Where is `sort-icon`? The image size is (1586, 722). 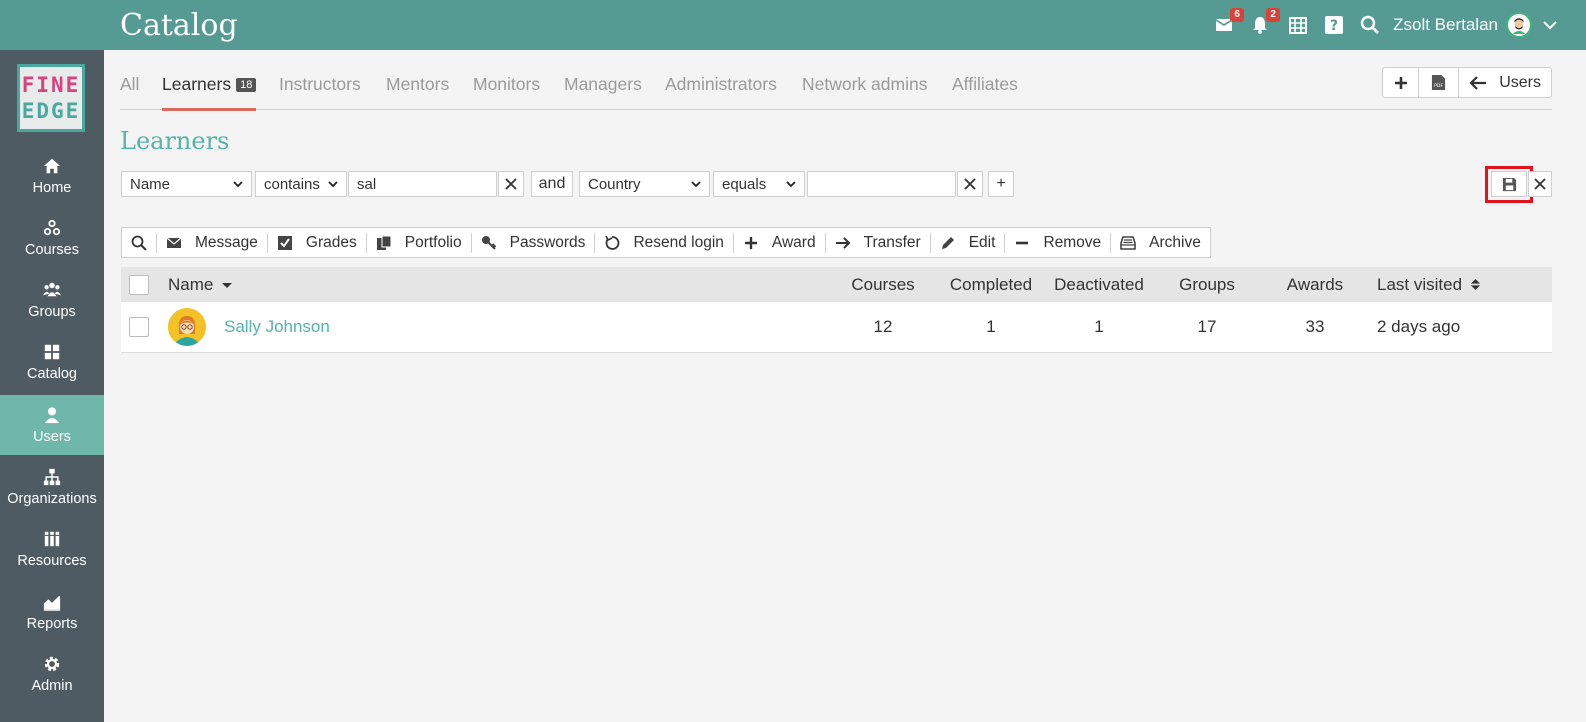
sort-icon is located at coordinates (1475, 284).